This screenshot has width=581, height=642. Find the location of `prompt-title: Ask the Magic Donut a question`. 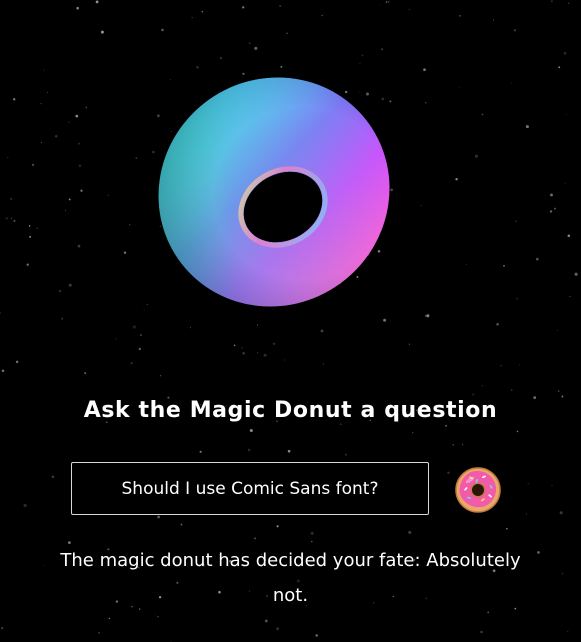

prompt-title: Ask the Magic Donut a question is located at coordinates (290, 410).